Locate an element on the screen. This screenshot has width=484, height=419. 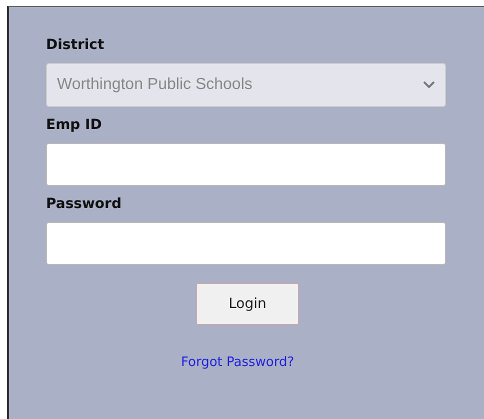
login-button: Login is located at coordinates (247, 304).